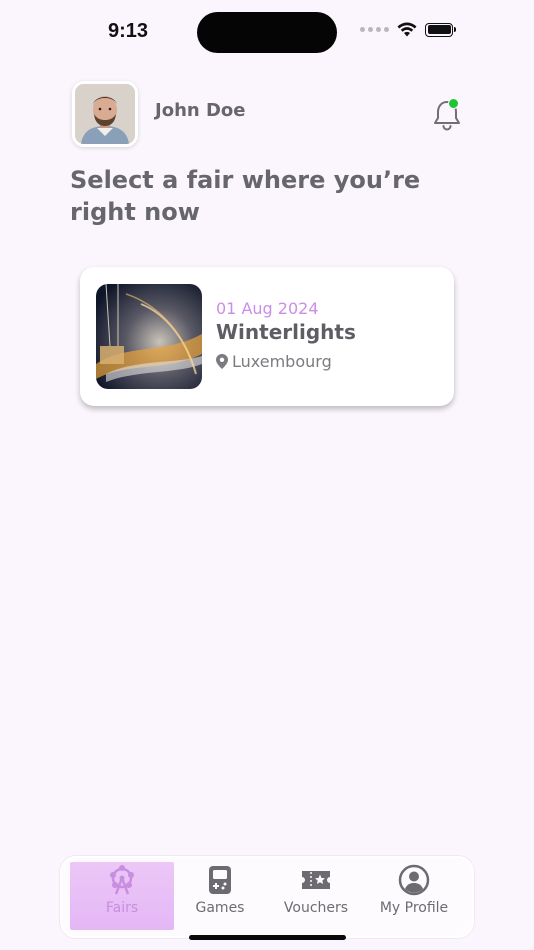  I want to click on fair-location: Luxembourg, so click(274, 361).